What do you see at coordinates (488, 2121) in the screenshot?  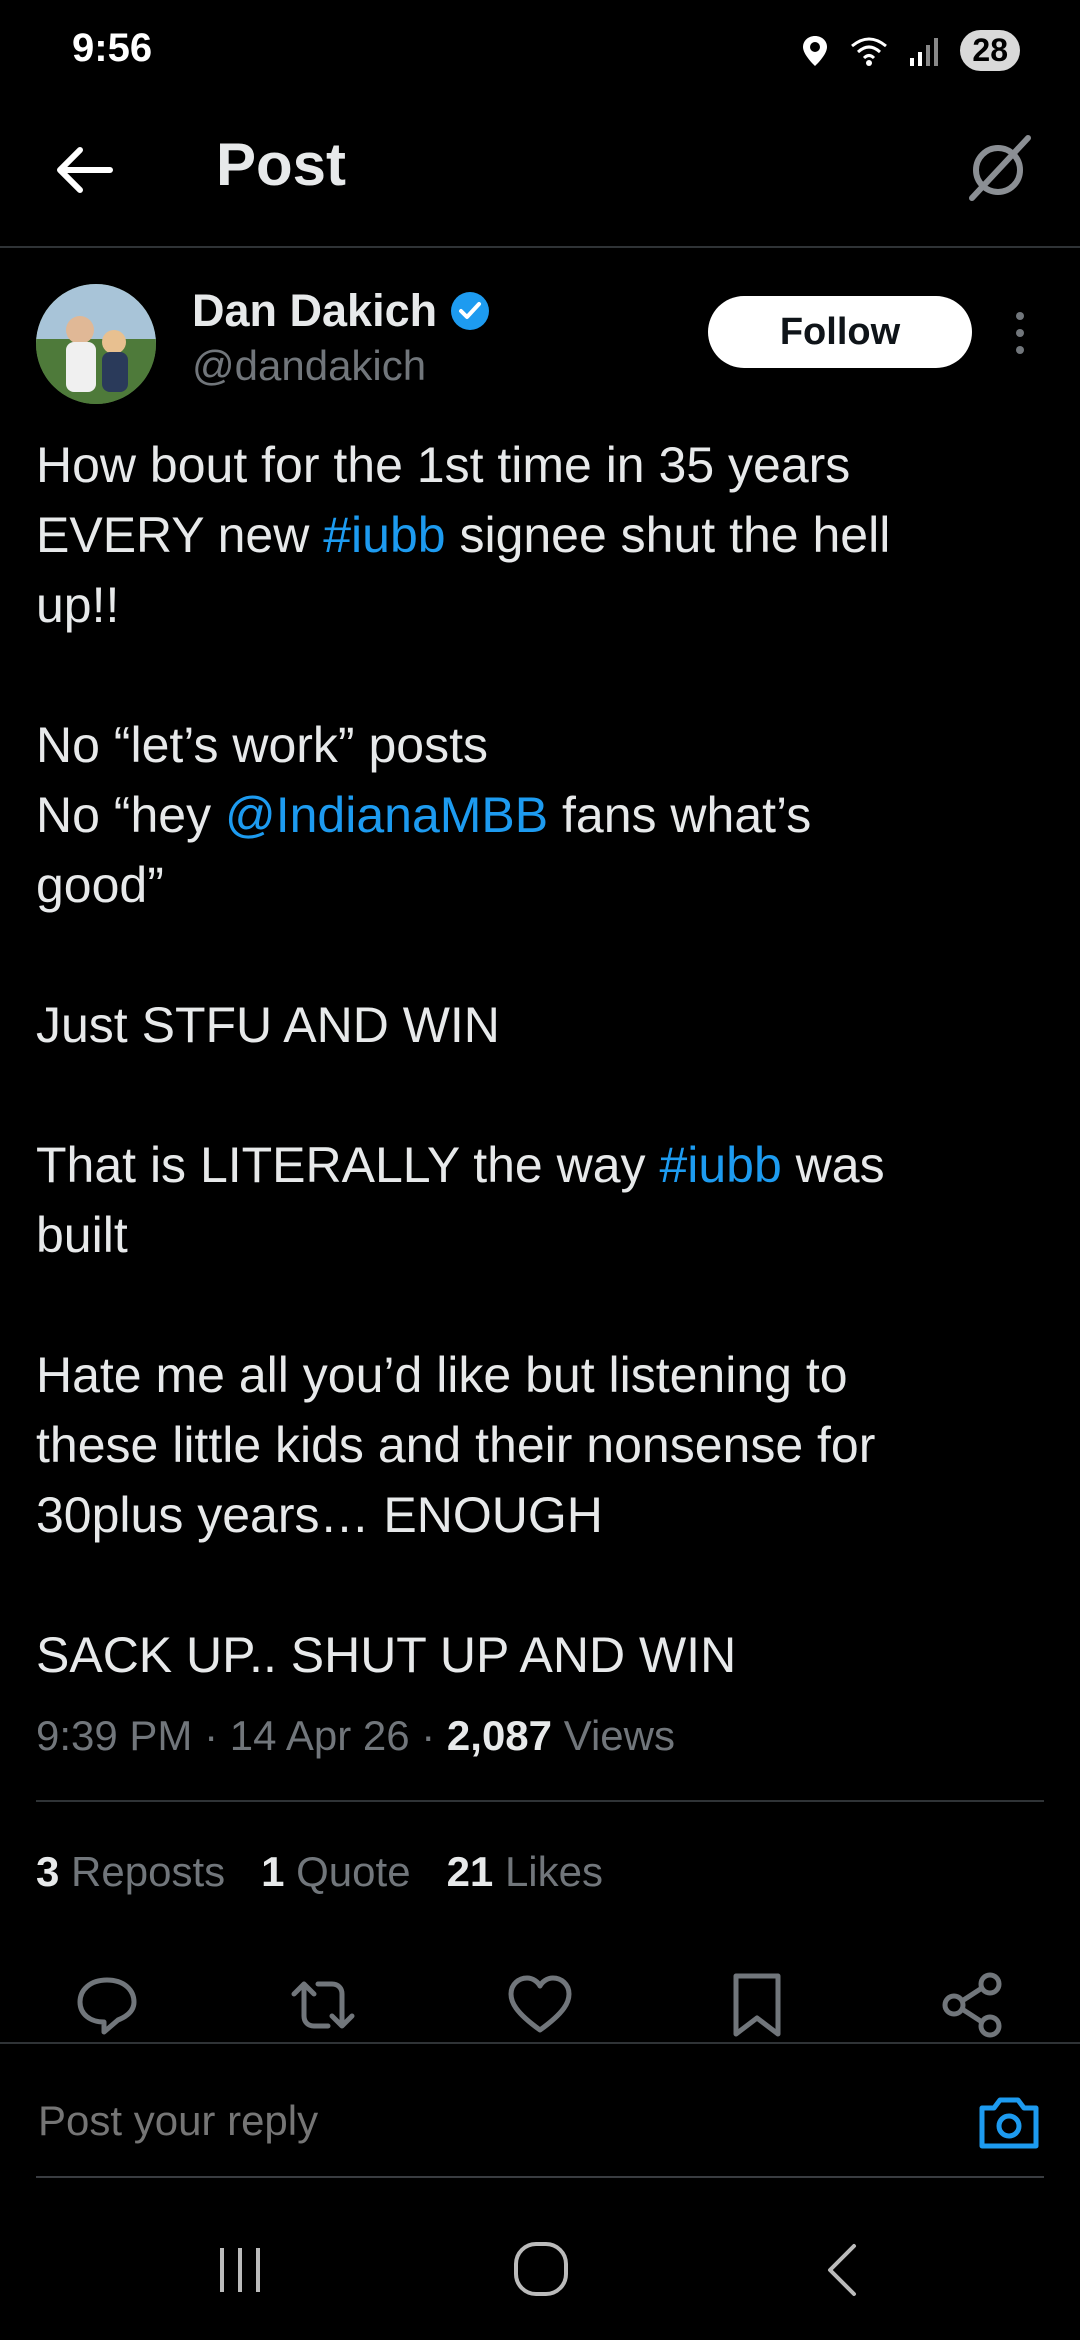 I see `reply-input` at bounding box center [488, 2121].